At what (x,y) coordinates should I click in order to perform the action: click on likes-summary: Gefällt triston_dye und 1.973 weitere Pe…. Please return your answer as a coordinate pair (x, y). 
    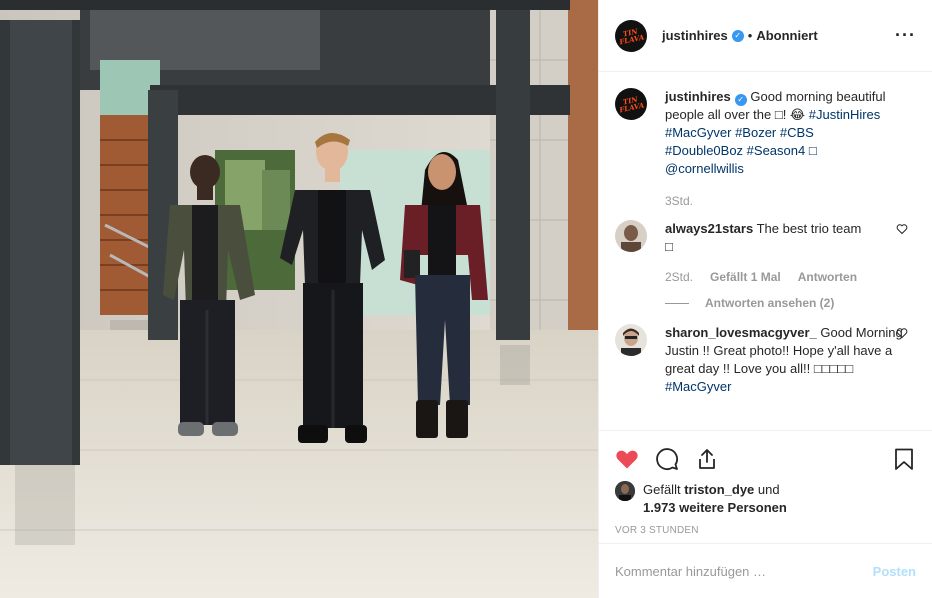
    Looking at the image, I should click on (765, 499).